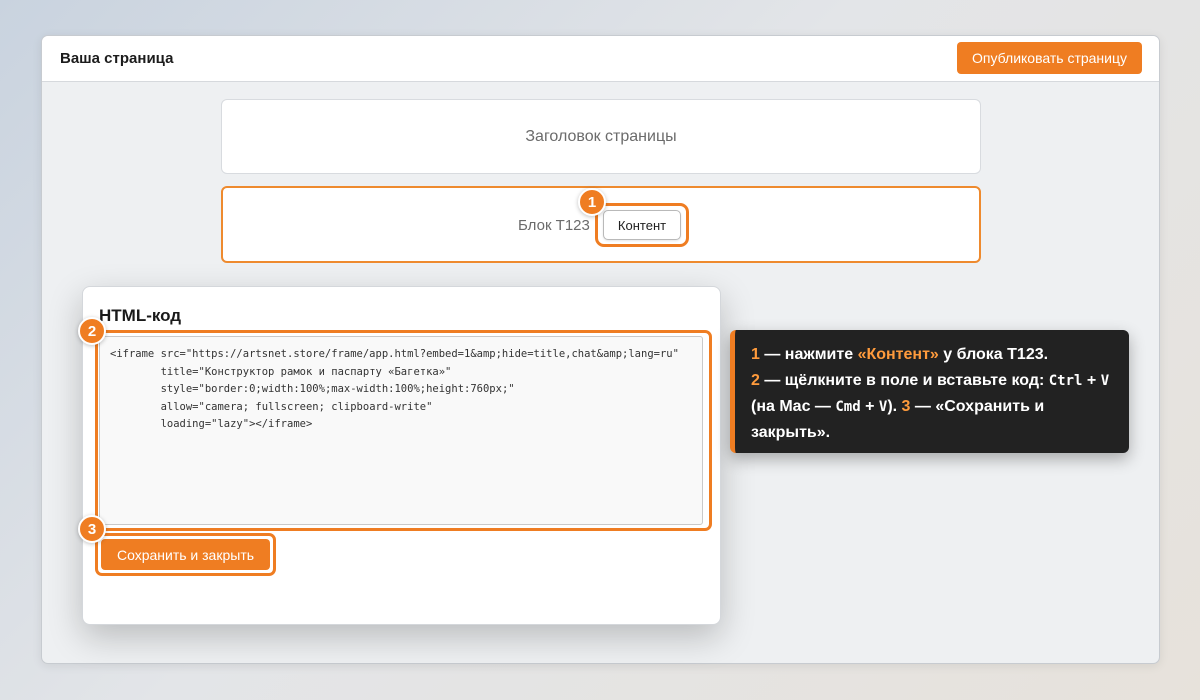  Describe the element at coordinates (793, 406) in the screenshot. I see `tooltip-text: (на Mac —` at that location.